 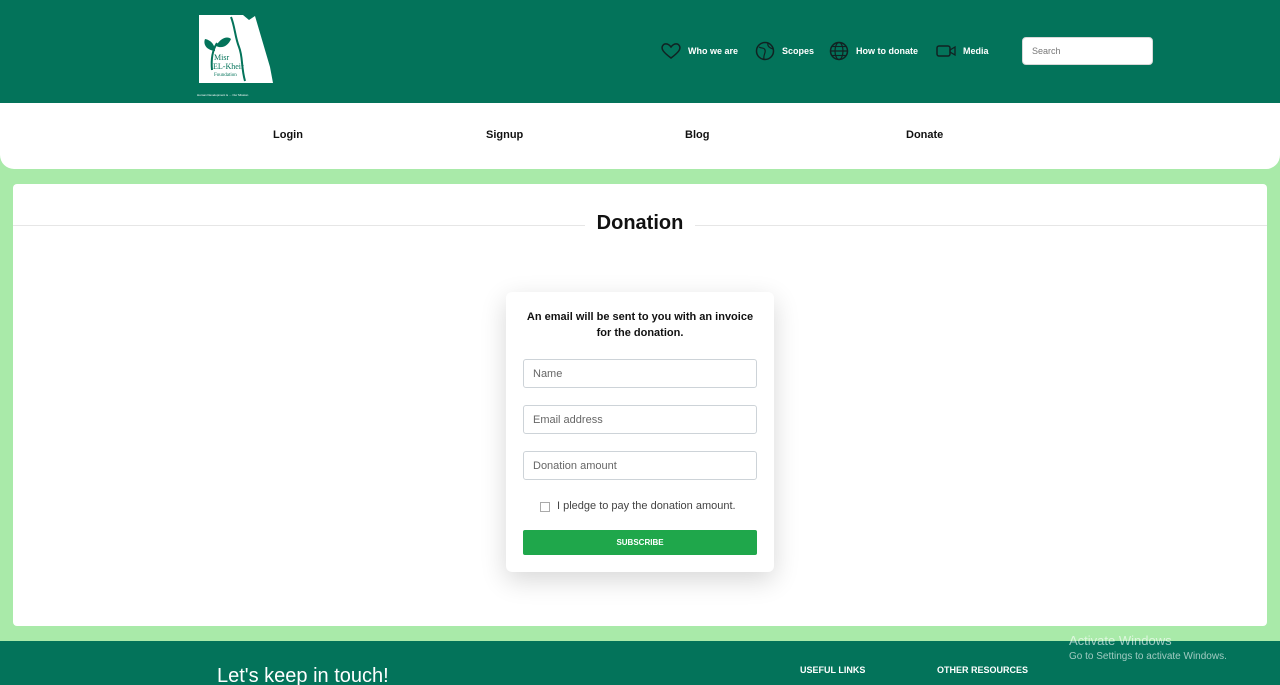 What do you see at coordinates (303, 675) in the screenshot?
I see `footer-heading: Let's keep in touch!` at bounding box center [303, 675].